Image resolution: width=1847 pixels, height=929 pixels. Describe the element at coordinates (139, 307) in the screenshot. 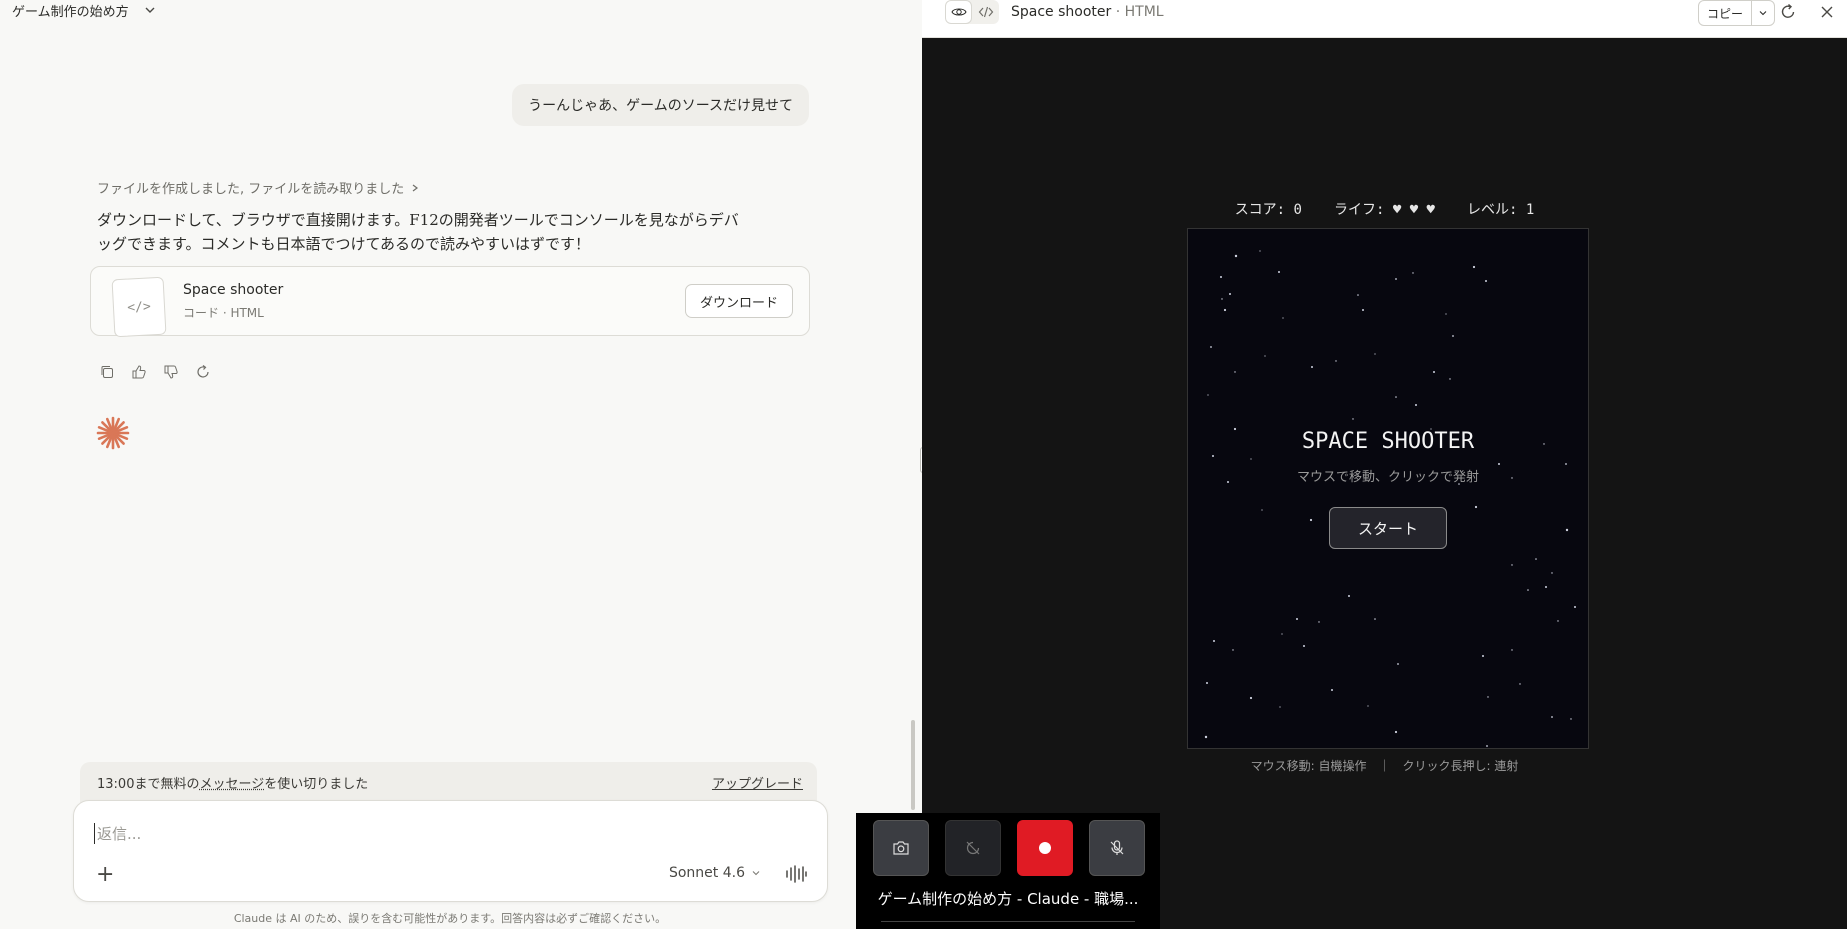

I see `code-file-icon: </>` at that location.